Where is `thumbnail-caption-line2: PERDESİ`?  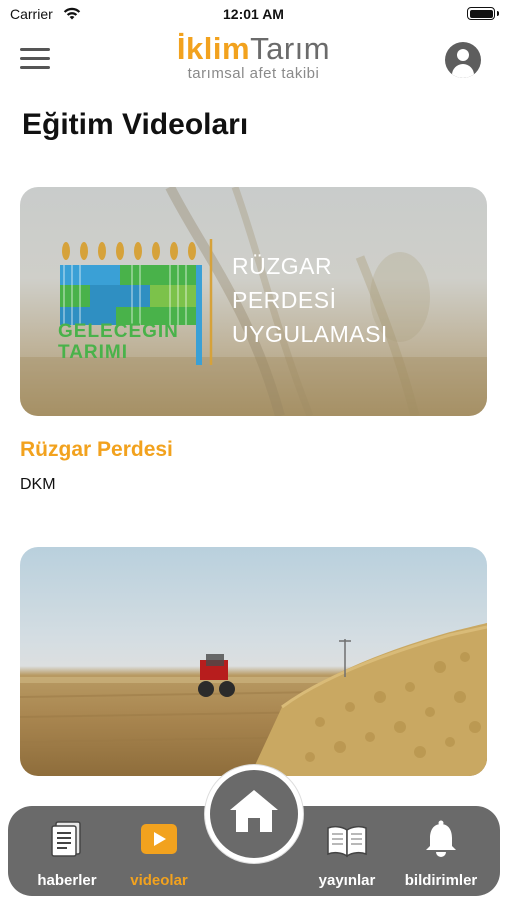
thumbnail-caption-line2: PERDESİ is located at coordinates (284, 300).